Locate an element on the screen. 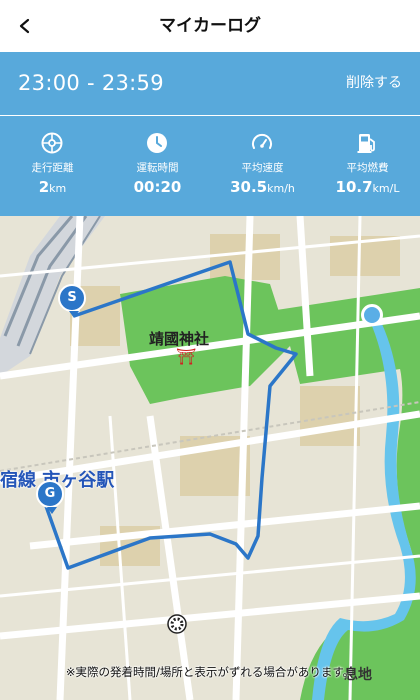  shrine-label: 靖國神社 is located at coordinates (179, 339).